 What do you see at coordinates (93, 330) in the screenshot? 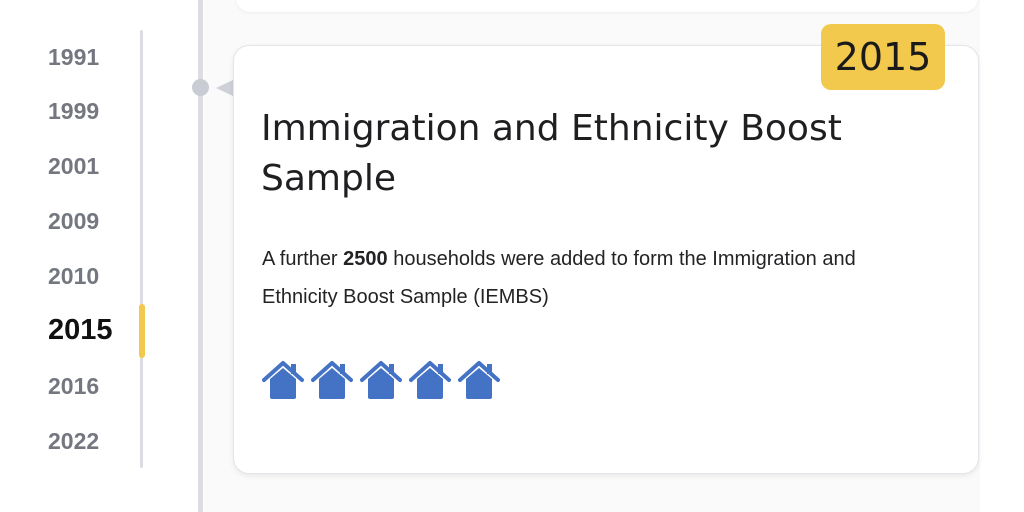
I see `year-item-2015: 2015` at bounding box center [93, 330].